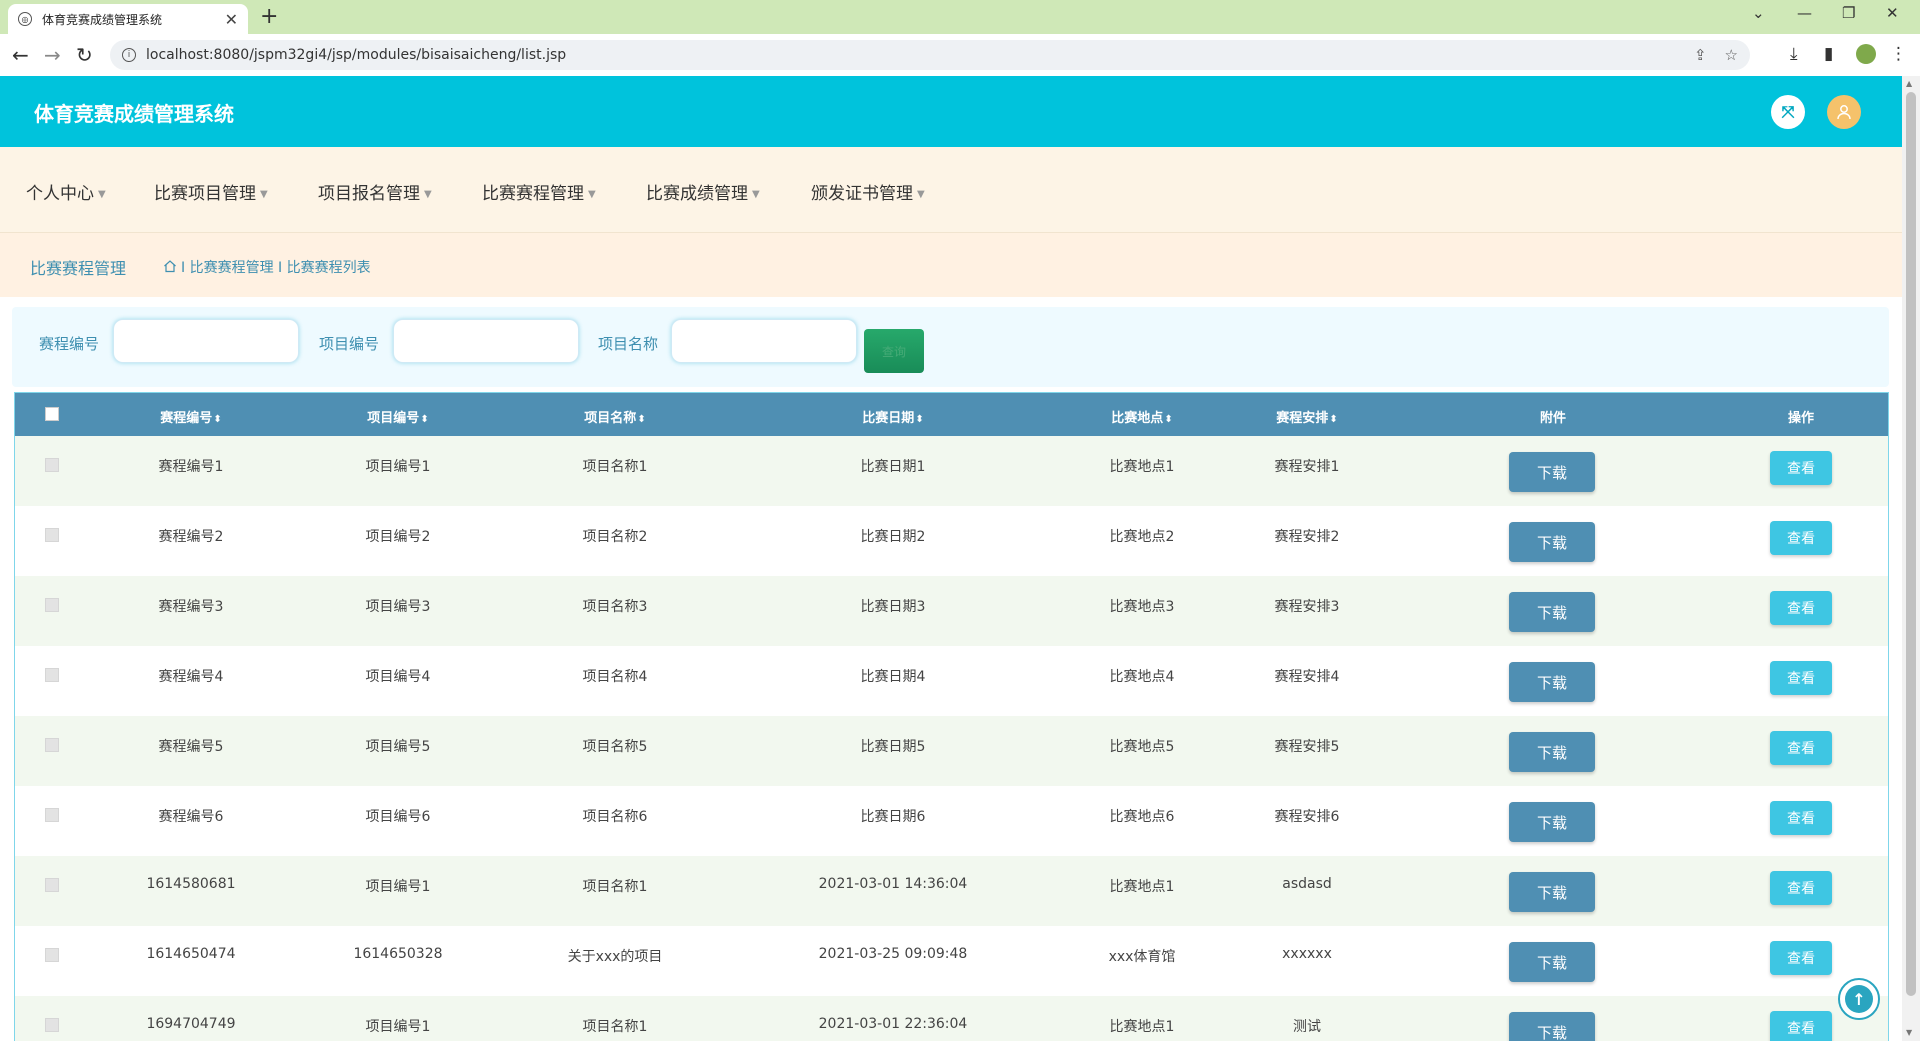  Describe the element at coordinates (211, 191) in the screenshot. I see `nav-competition-project: 比赛项目管理 ▼` at that location.